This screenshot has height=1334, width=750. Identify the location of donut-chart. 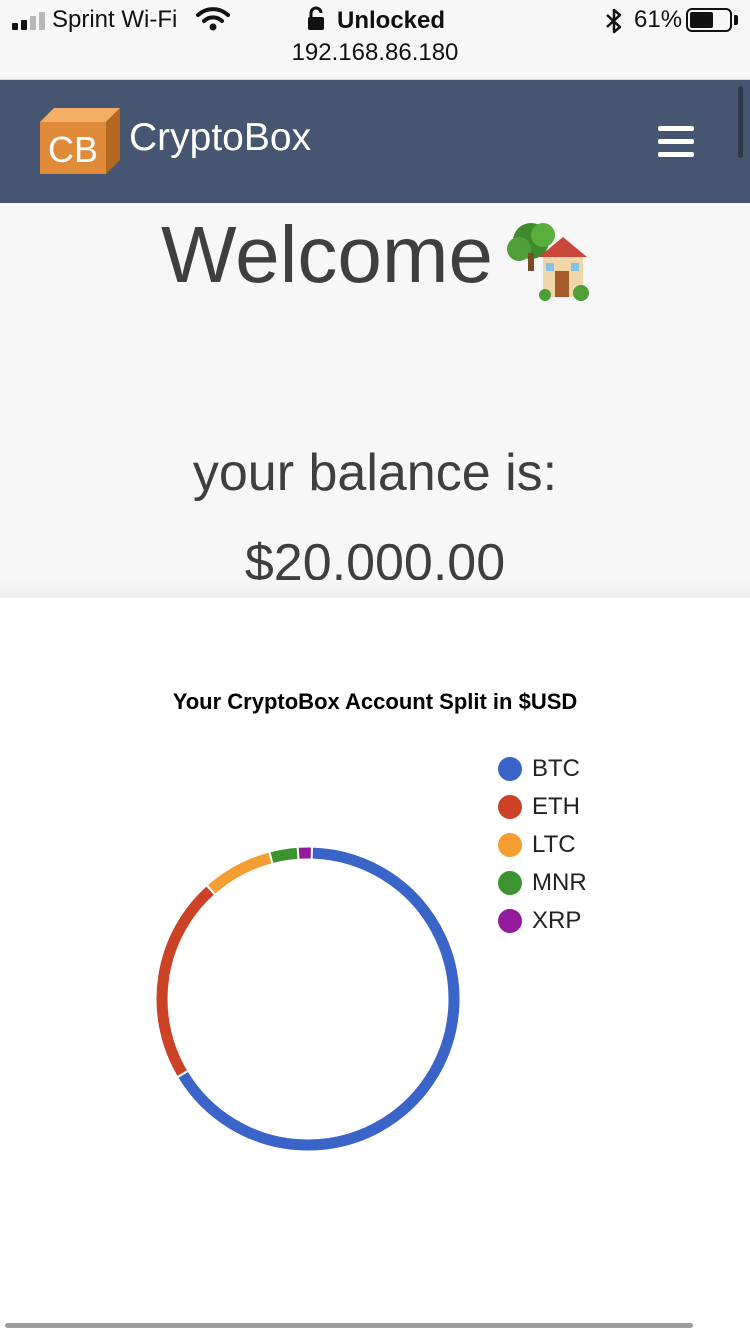
(308, 999).